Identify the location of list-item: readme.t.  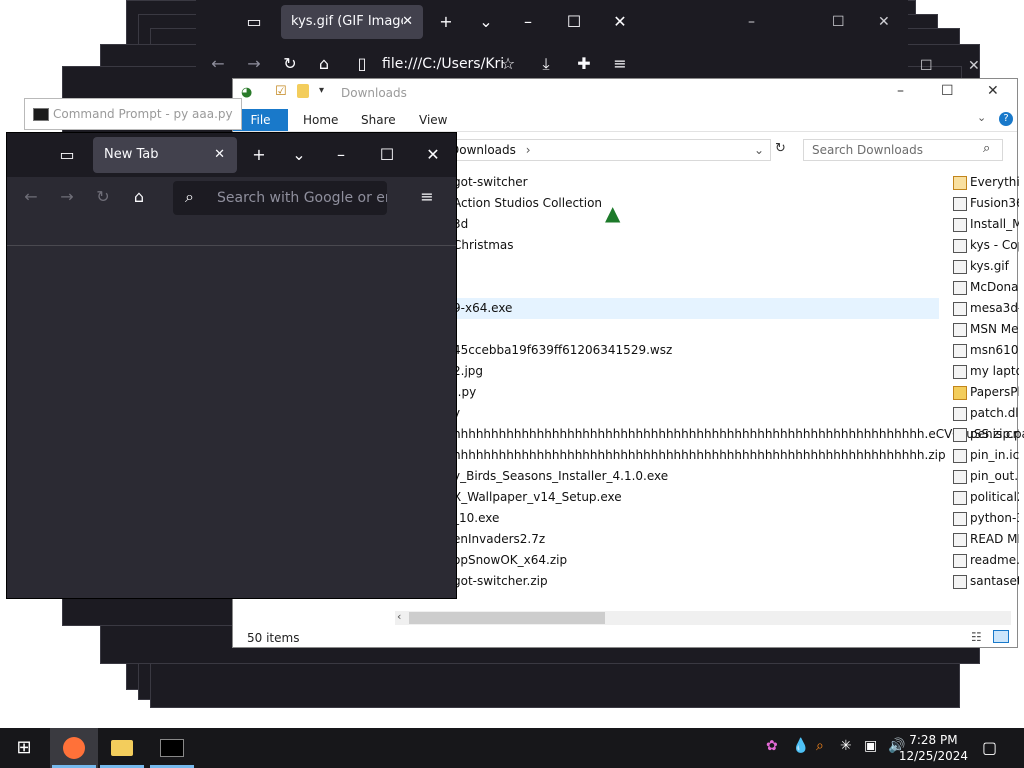
(986, 560).